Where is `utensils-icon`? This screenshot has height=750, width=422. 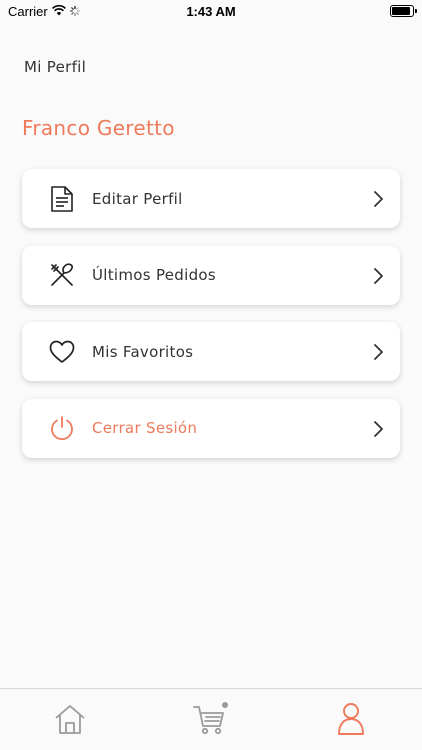
utensils-icon is located at coordinates (62, 275).